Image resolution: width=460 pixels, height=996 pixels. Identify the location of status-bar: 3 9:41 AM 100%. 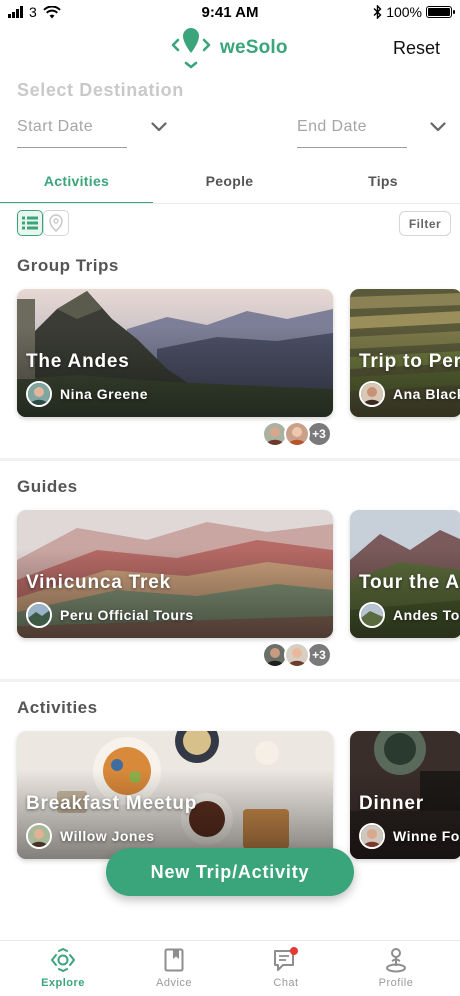
(230, 13).